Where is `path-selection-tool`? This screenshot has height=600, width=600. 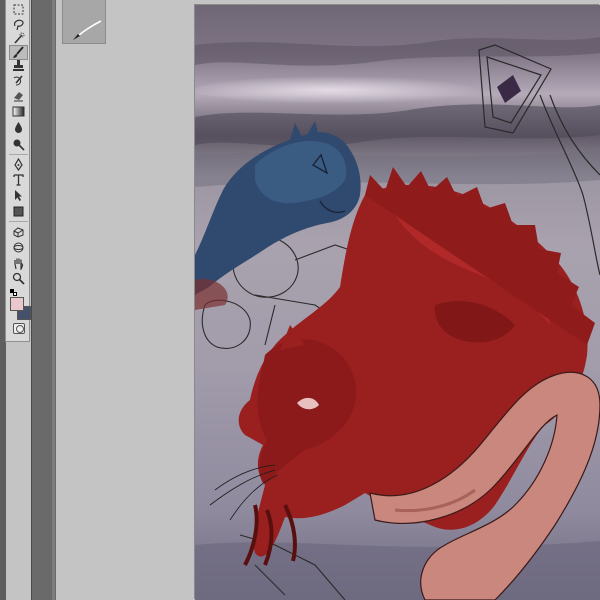 path-selection-tool is located at coordinates (18, 195).